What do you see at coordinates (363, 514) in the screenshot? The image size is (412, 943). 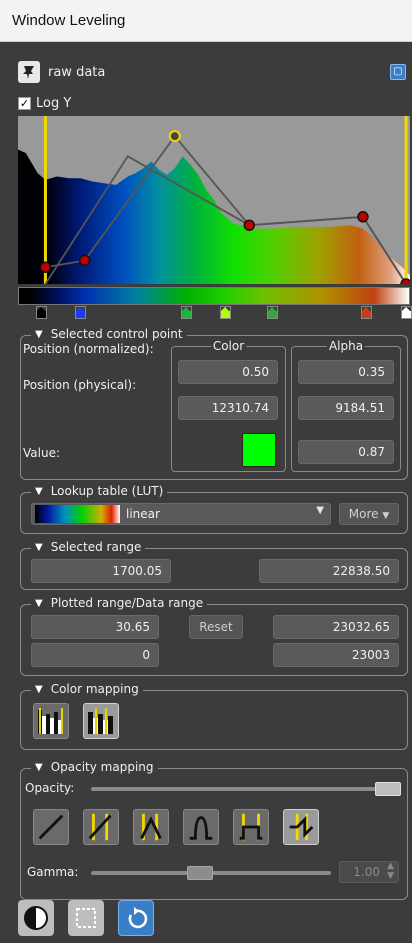 I see `lut-more-label: More` at bounding box center [363, 514].